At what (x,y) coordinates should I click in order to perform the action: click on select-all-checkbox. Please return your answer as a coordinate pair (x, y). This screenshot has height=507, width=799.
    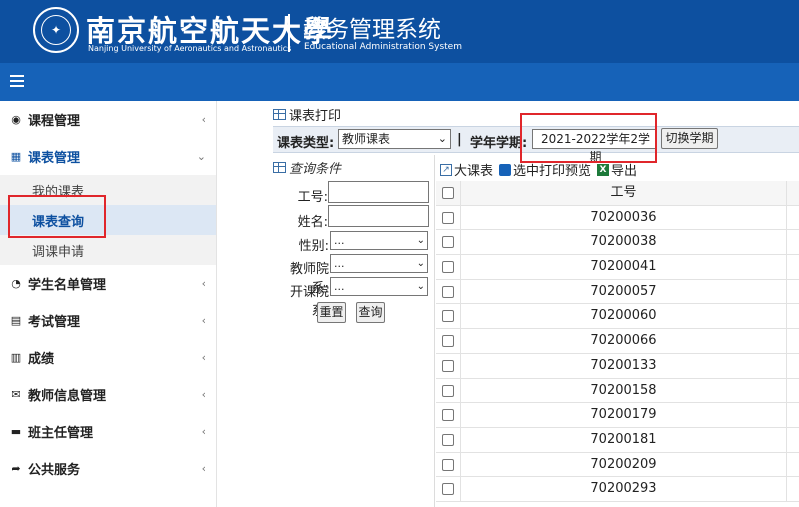
    Looking at the image, I should click on (448, 193).